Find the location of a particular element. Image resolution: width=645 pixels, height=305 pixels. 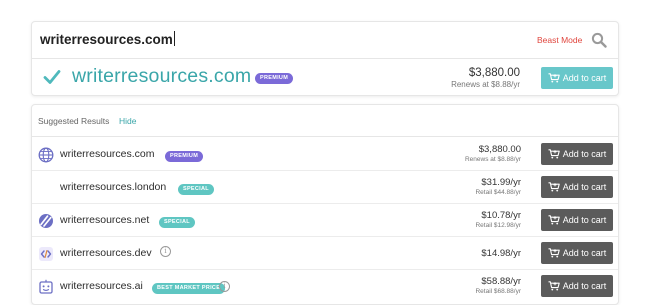

search-input-text: writerresources.com is located at coordinates (106, 39).